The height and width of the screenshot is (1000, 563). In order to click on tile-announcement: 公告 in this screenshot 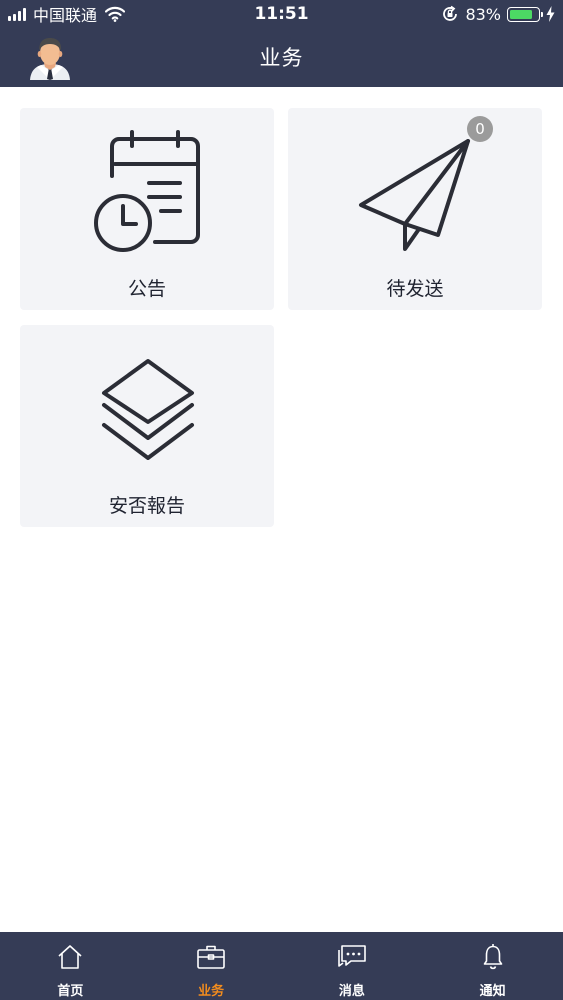, I will do `click(147, 209)`.